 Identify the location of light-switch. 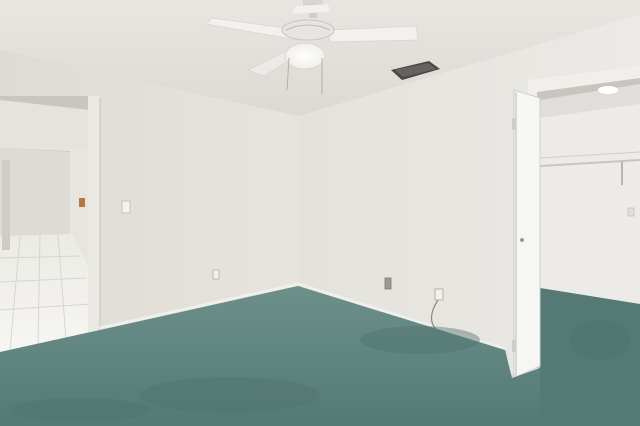
(126, 207).